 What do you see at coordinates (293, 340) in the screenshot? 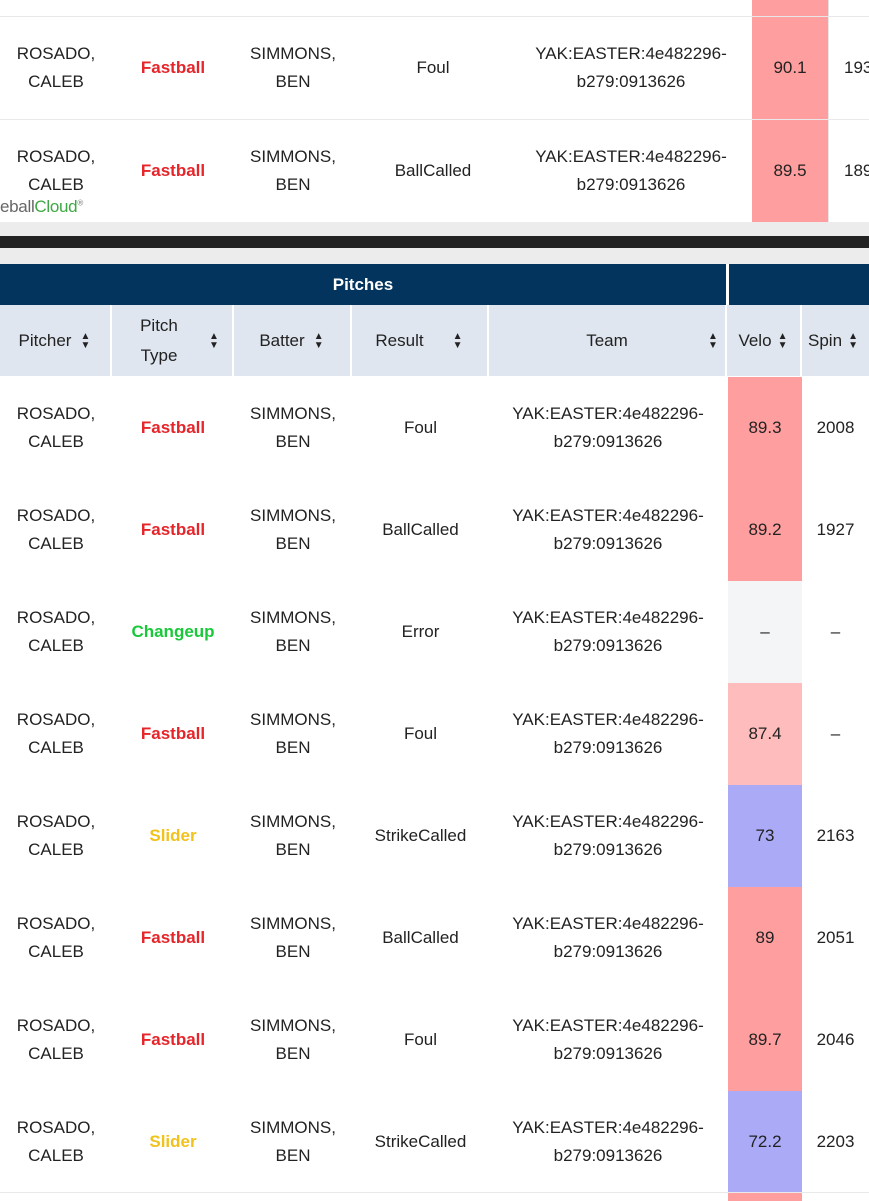
I see `column-header-batter: Batter ▲ ▼` at bounding box center [293, 340].